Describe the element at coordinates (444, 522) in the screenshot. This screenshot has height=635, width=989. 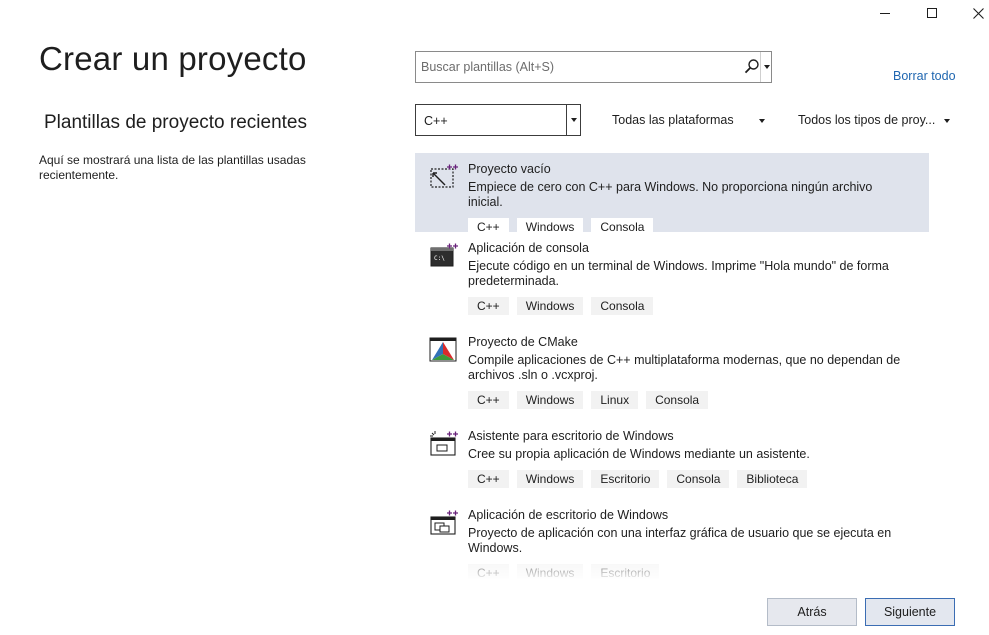
I see `desktop-app-icon` at that location.